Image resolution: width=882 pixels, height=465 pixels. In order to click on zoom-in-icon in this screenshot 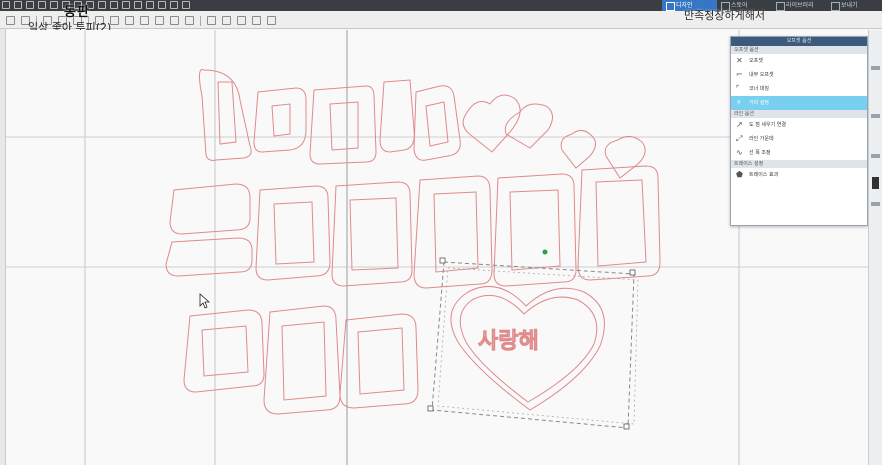, I will do `click(114, 5)`.